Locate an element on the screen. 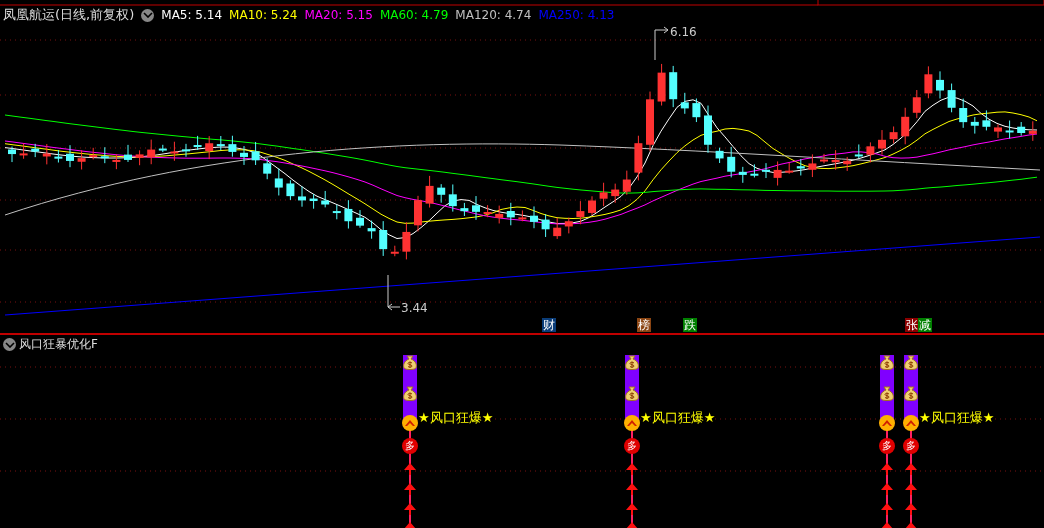  high-price-label: 6.16 is located at coordinates (683, 32).